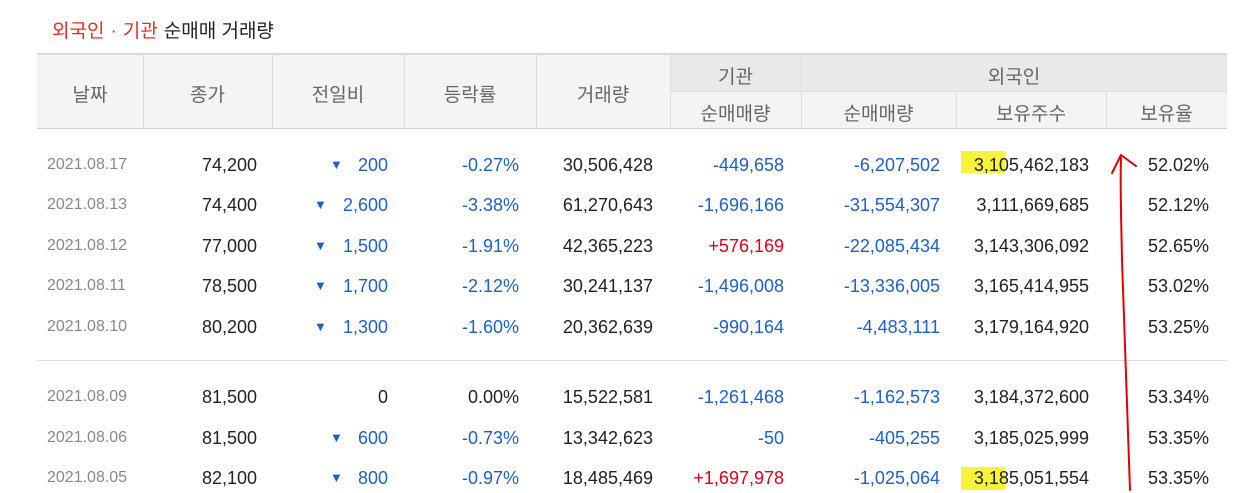  I want to click on arrow-head, so click(1124, 164).